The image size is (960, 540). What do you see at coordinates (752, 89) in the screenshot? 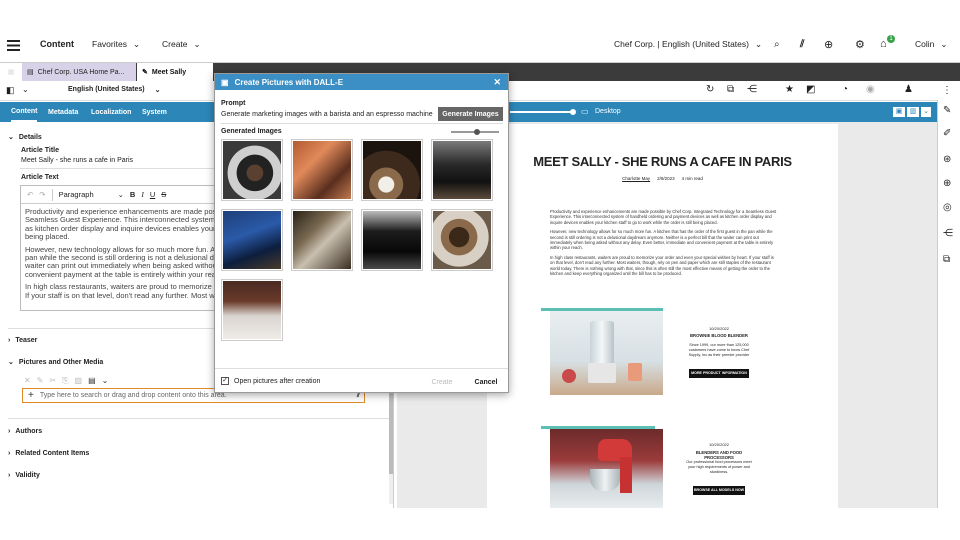
I see `share-icon: ⋲` at bounding box center [752, 89].